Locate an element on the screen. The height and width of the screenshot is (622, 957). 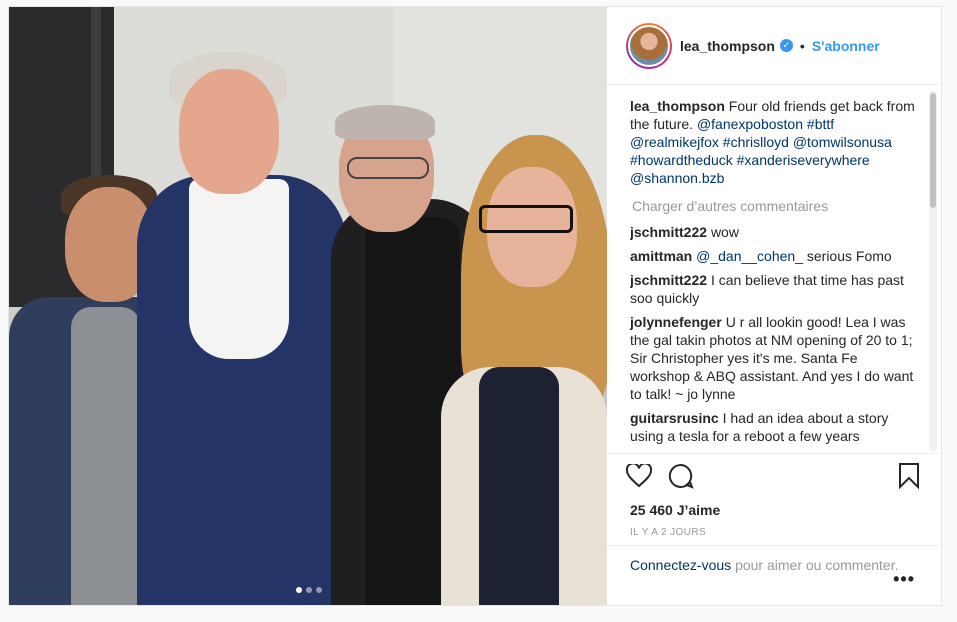
load-more-comments-button: Charger d’autres commentaires is located at coordinates (776, 206).